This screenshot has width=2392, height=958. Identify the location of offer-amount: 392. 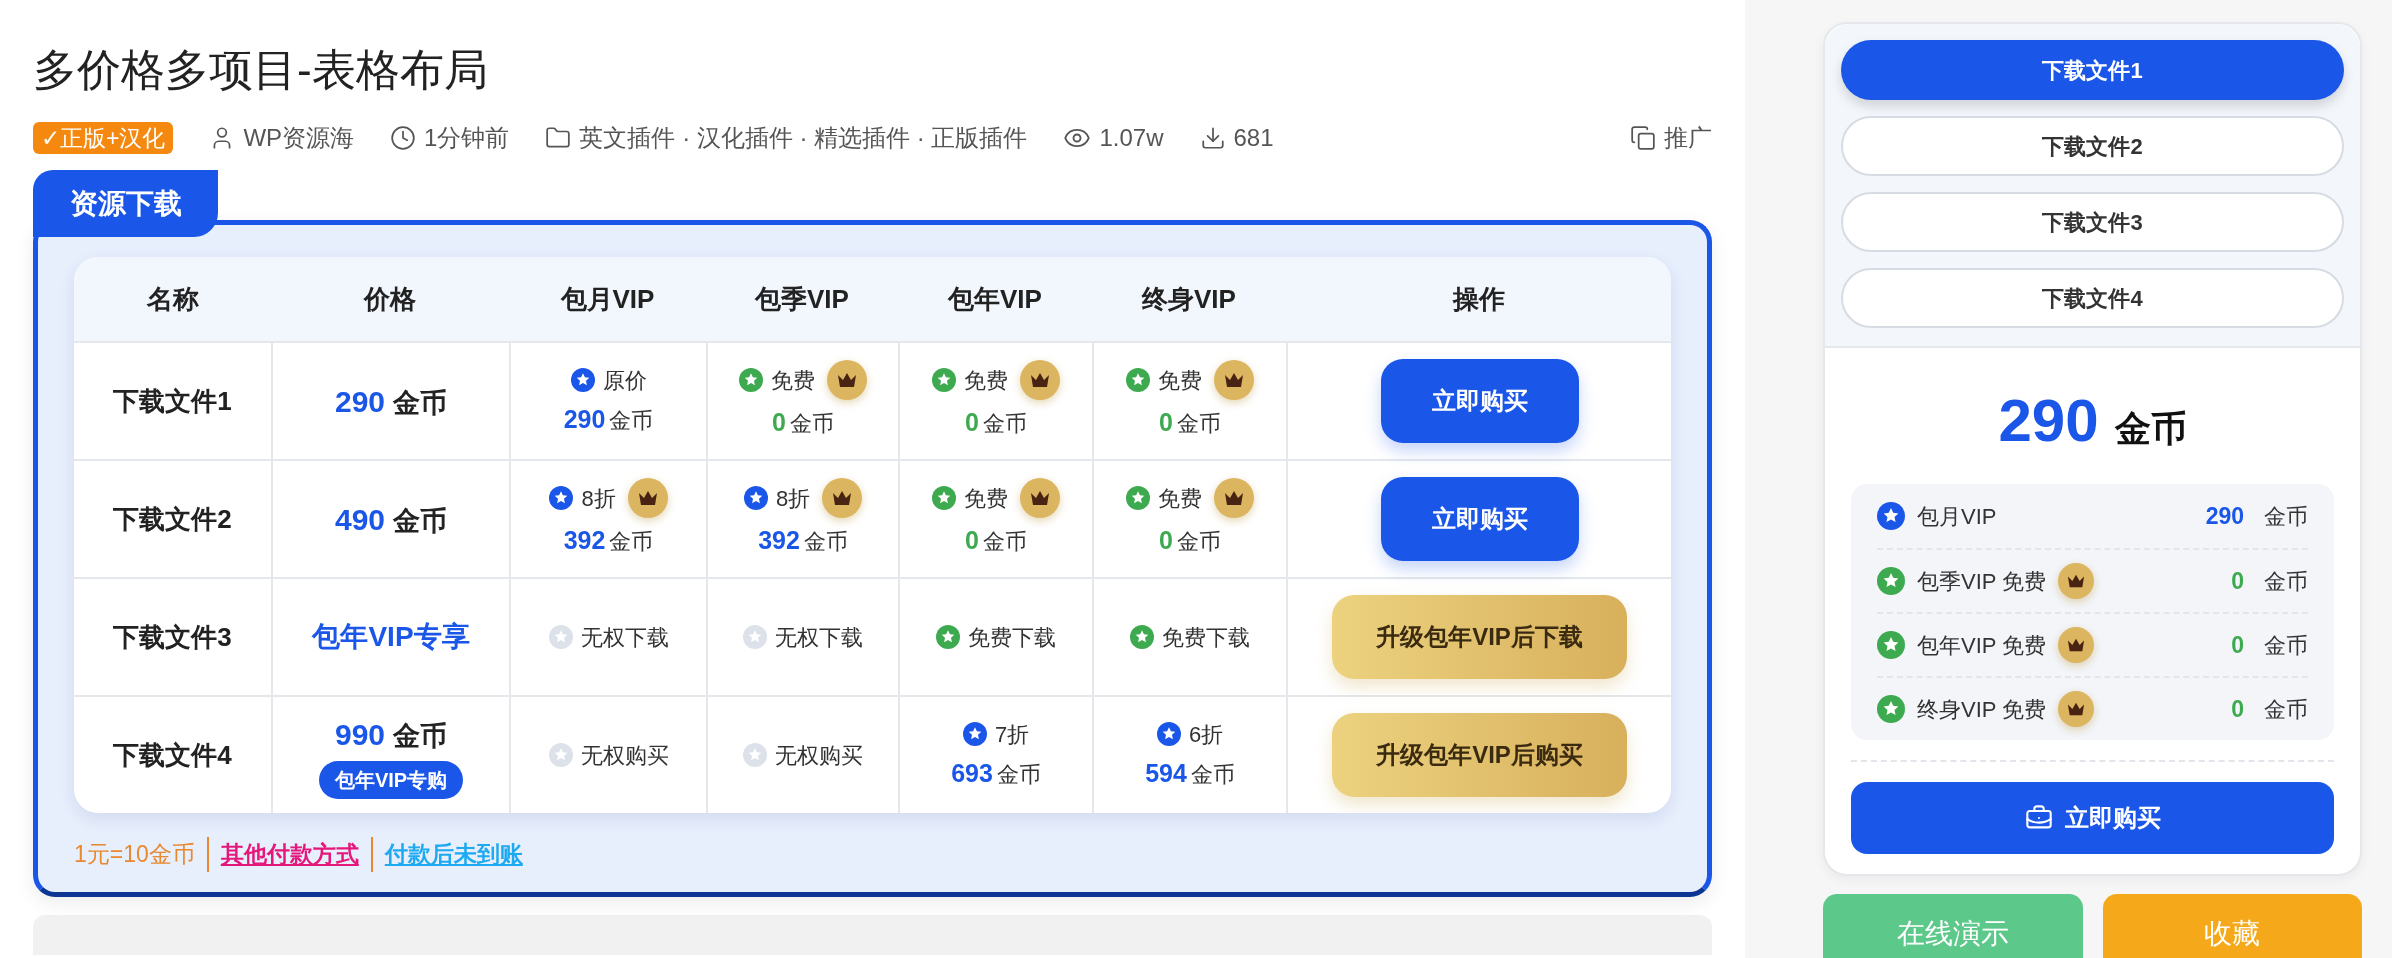
(779, 541).